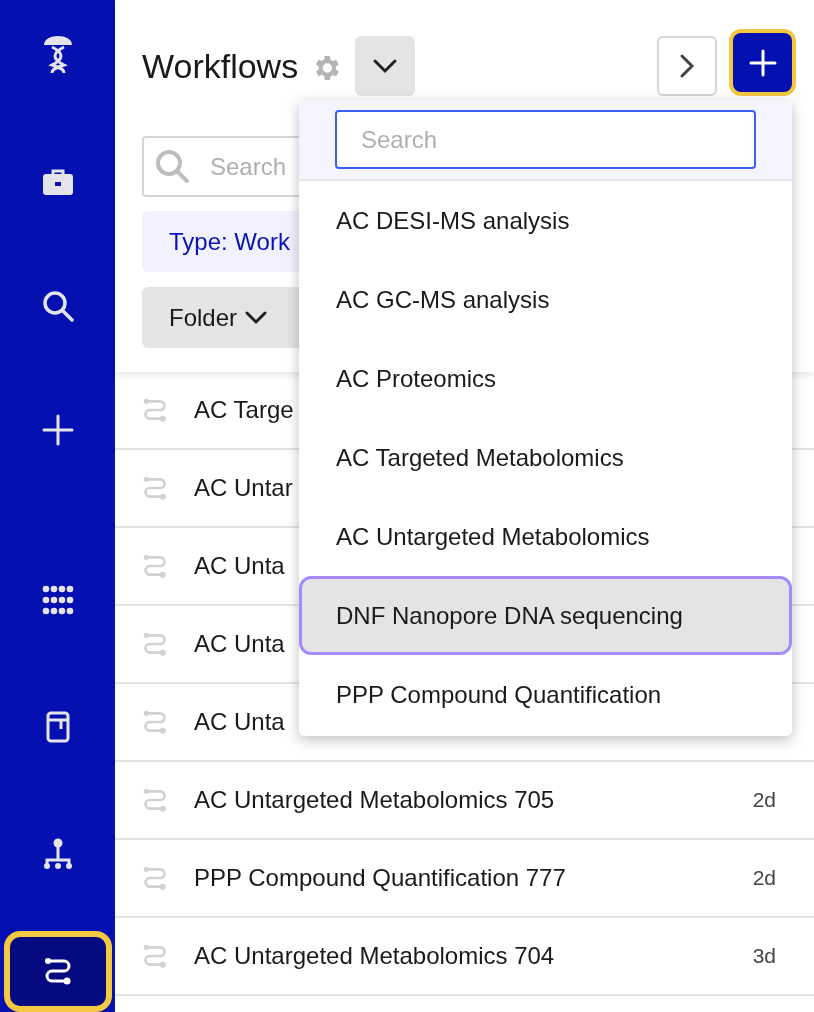 Image resolution: width=814 pixels, height=1012 pixels. I want to click on notebook-icon, so click(57, 726).